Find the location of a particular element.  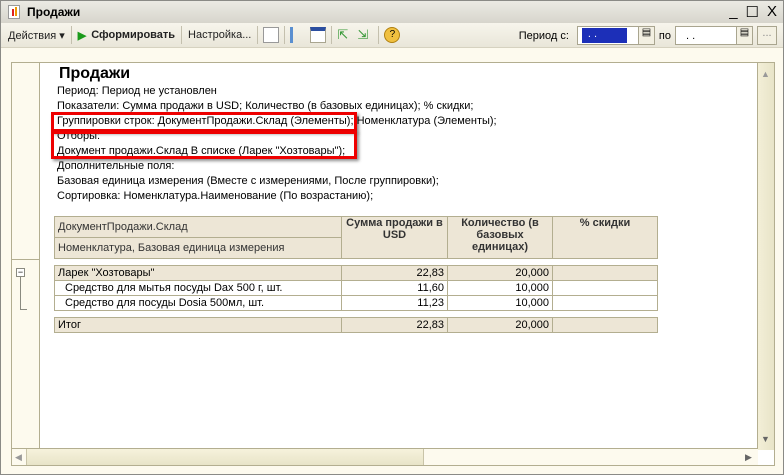

scroll-up-icon: ▲ is located at coordinates (765, 74).